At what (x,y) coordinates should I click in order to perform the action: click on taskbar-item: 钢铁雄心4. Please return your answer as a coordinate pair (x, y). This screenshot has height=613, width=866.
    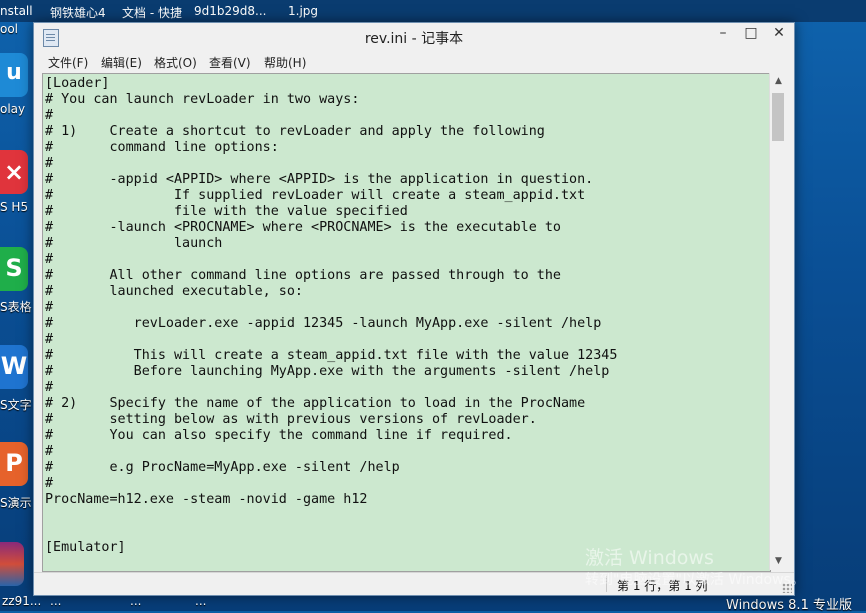
    Looking at the image, I should click on (78, 12).